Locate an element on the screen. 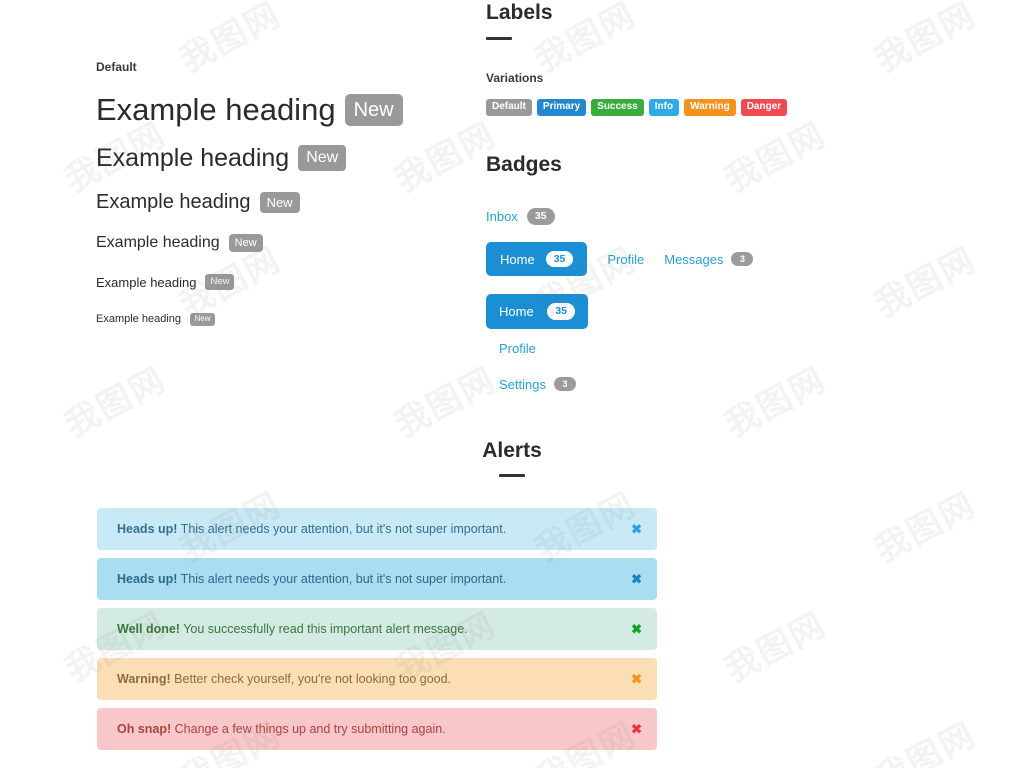 The width and height of the screenshot is (1024, 768). label-primary: Primary is located at coordinates (561, 108).